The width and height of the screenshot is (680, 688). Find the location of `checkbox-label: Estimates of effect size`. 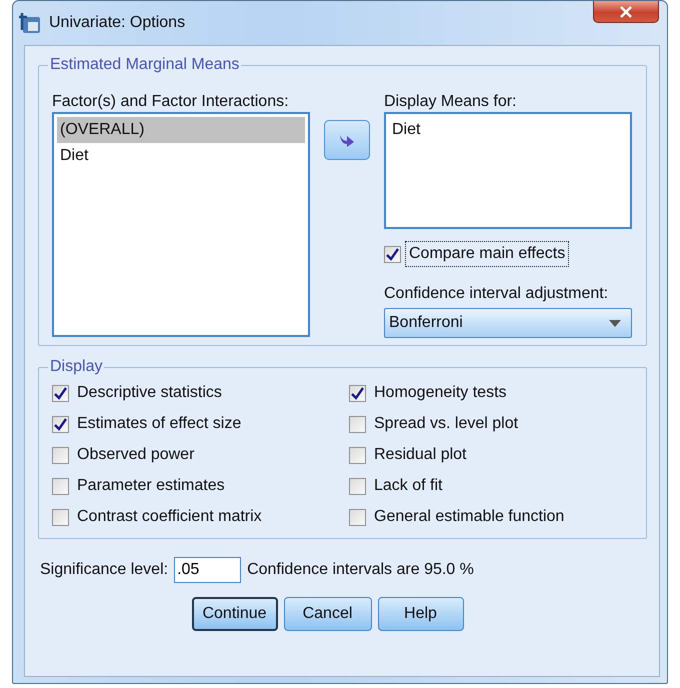

checkbox-label: Estimates of effect size is located at coordinates (159, 424).